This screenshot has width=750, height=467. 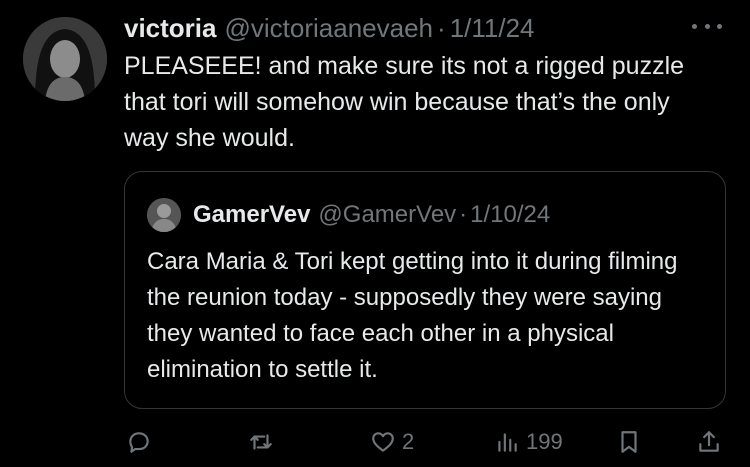 What do you see at coordinates (510, 215) in the screenshot?
I see `quoted-tweet-date: 1/10/24` at bounding box center [510, 215].